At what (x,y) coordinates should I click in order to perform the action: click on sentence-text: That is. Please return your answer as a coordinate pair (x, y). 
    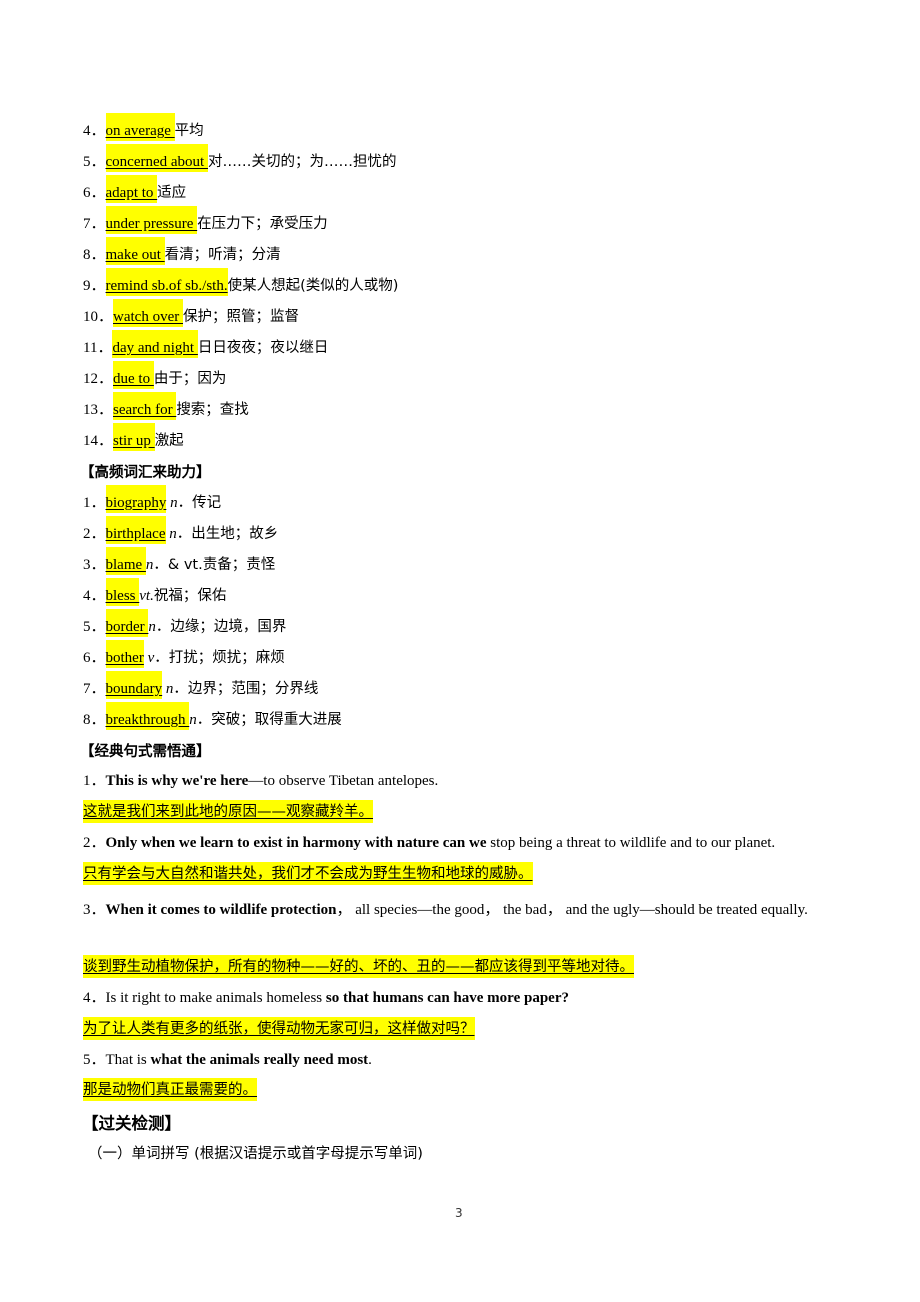
    Looking at the image, I should click on (128, 1060).